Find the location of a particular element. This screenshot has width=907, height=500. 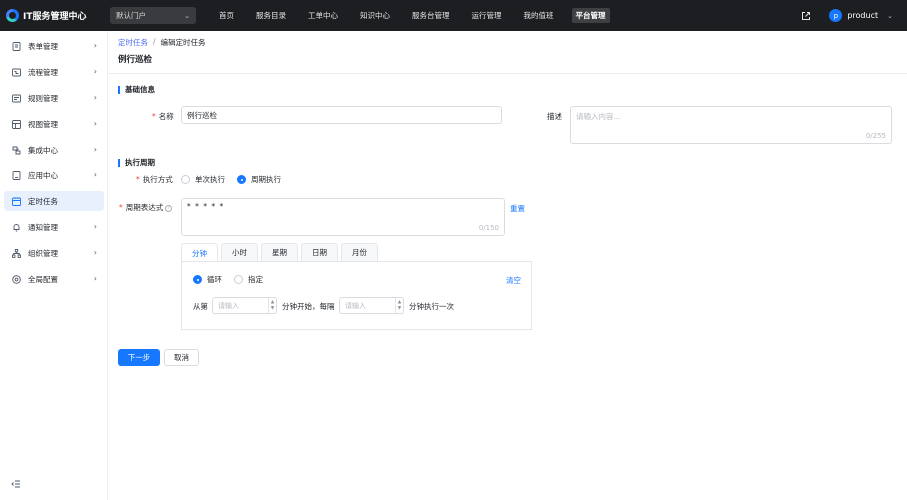

description-textarea: 请输入内容... 0/255 is located at coordinates (731, 125).